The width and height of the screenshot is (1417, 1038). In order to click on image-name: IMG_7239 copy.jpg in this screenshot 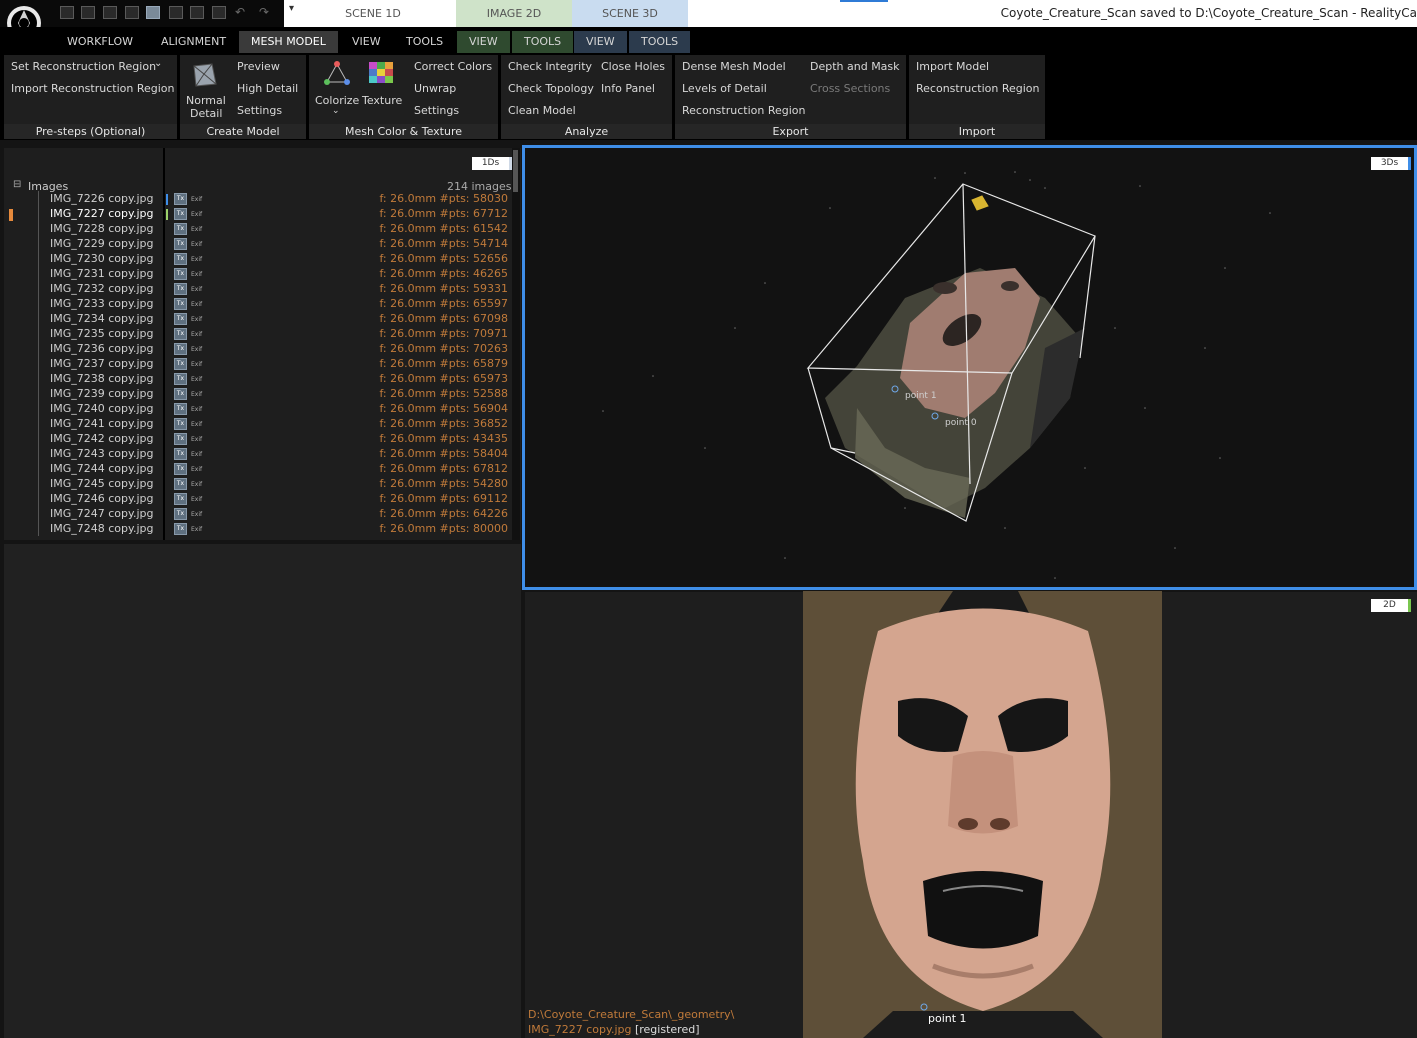, I will do `click(101, 393)`.